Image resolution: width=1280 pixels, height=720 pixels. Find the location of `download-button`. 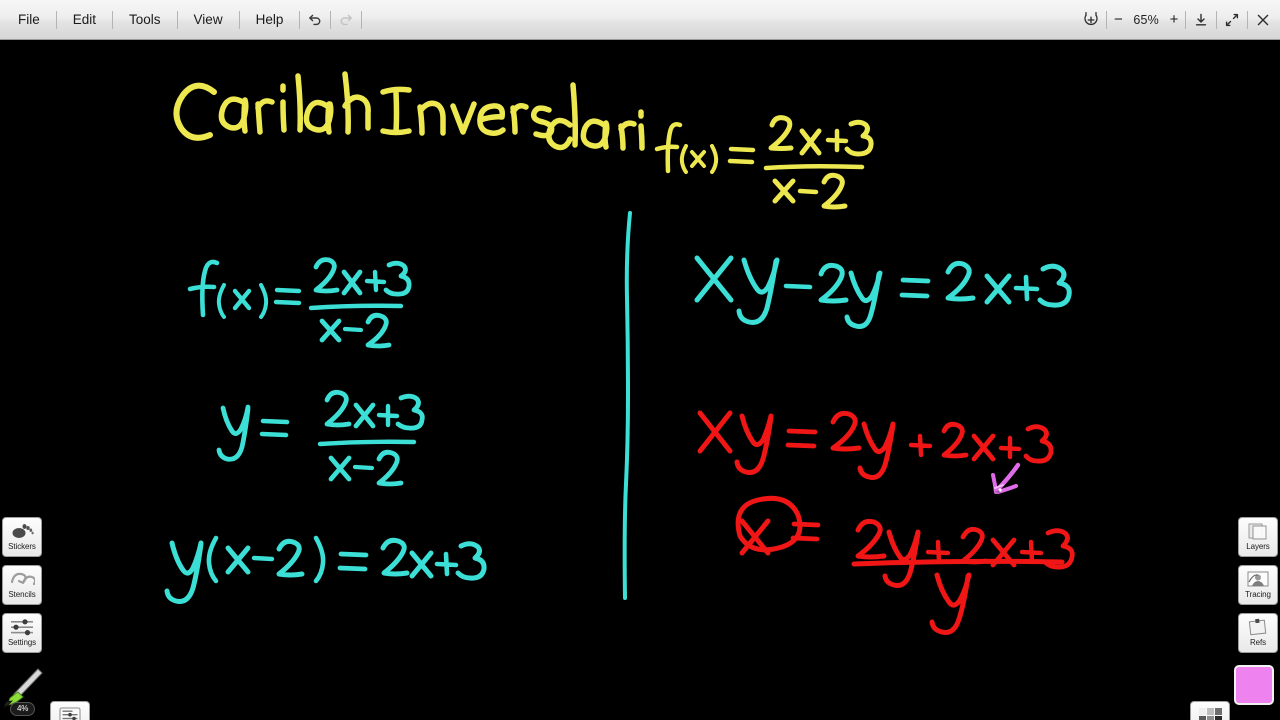

download-button is located at coordinates (1201, 20).